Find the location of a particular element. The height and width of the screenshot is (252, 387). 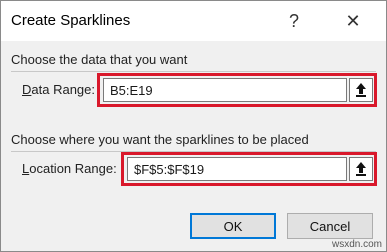

location-range-input: $F$5:$F$19 is located at coordinates (237, 169).